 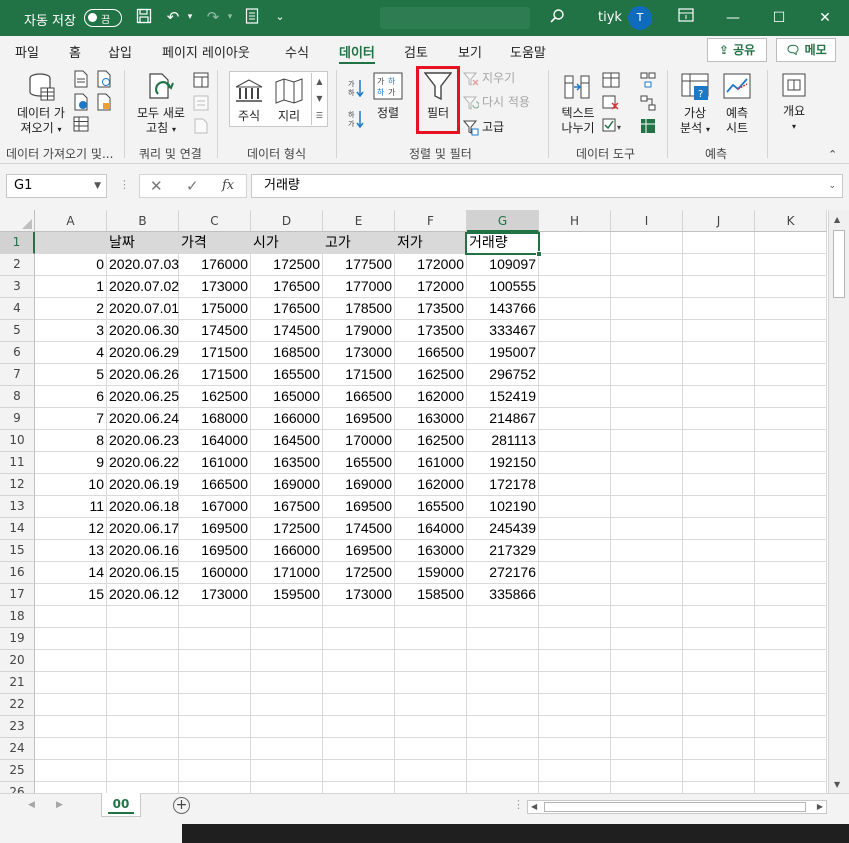 I want to click on cell: 165000, so click(x=287, y=397).